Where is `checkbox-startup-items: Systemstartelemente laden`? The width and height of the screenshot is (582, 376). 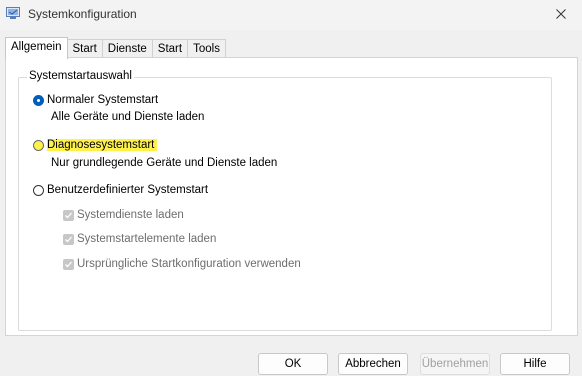 checkbox-startup-items: Systemstartelemente laden is located at coordinates (139, 239).